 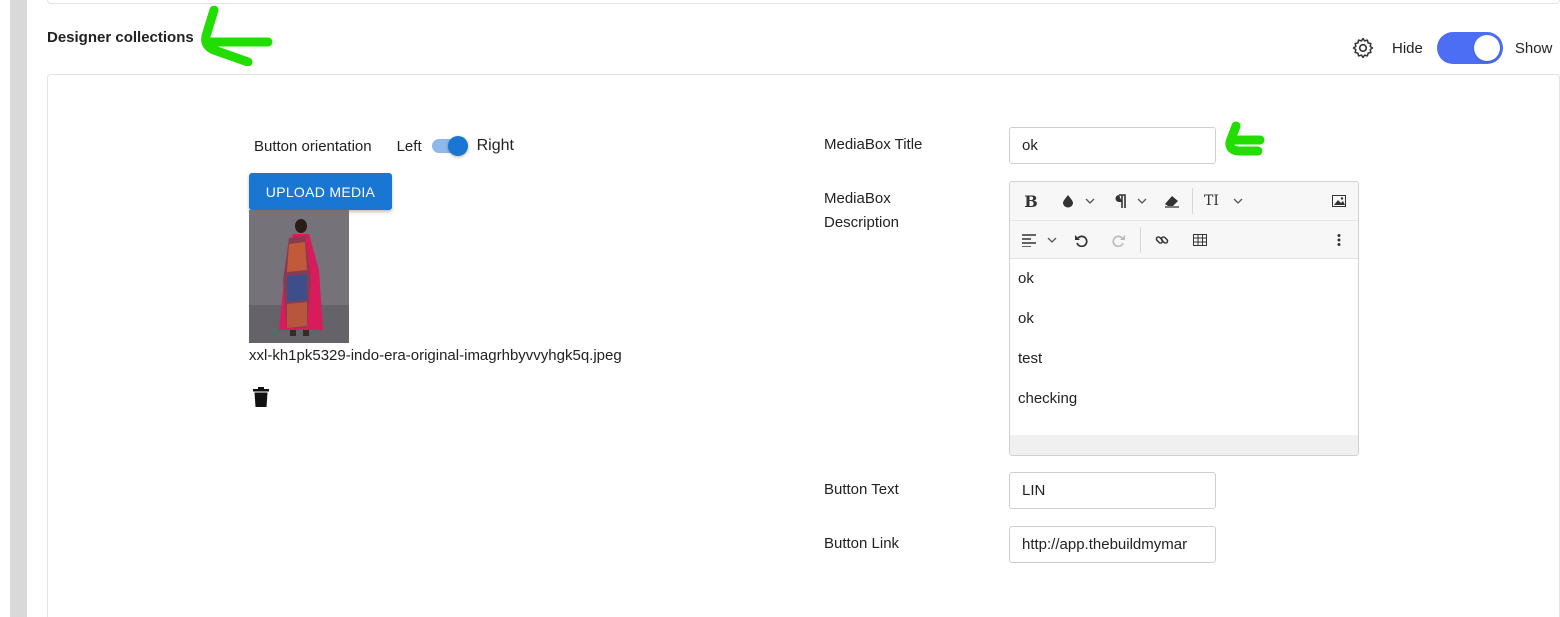 I want to click on section-title: Designer collections, so click(x=120, y=37).